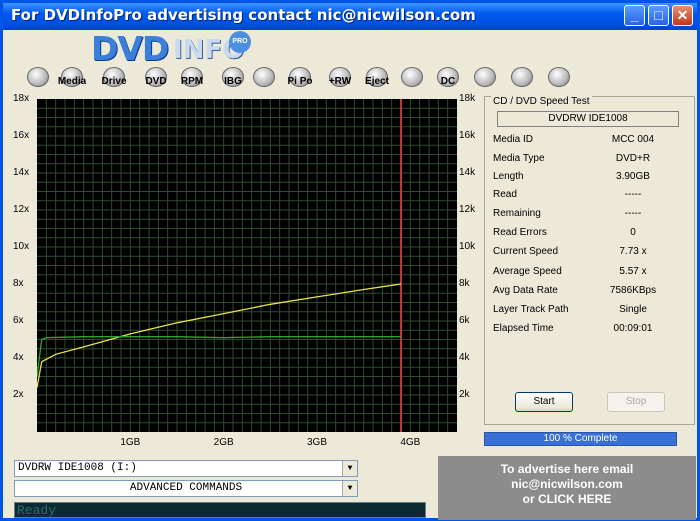 The image size is (700, 521). What do you see at coordinates (588, 273) in the screenshot?
I see `info-row: Average Speed 5.57 x` at bounding box center [588, 273].